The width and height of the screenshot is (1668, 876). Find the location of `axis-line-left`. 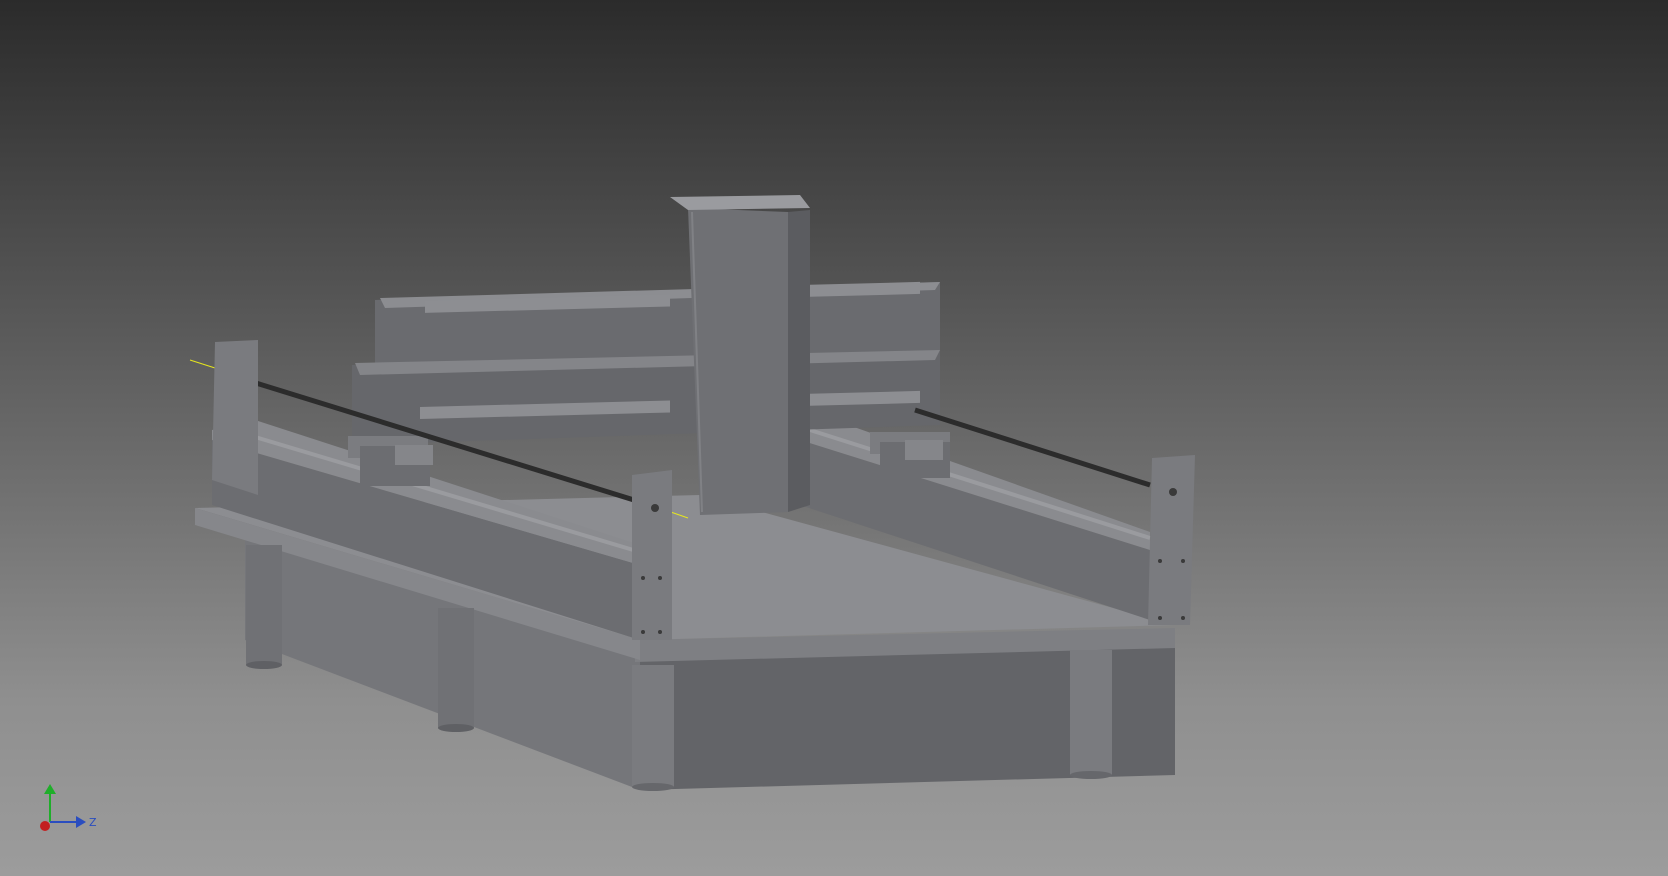

axis-line-left is located at coordinates (202, 364).